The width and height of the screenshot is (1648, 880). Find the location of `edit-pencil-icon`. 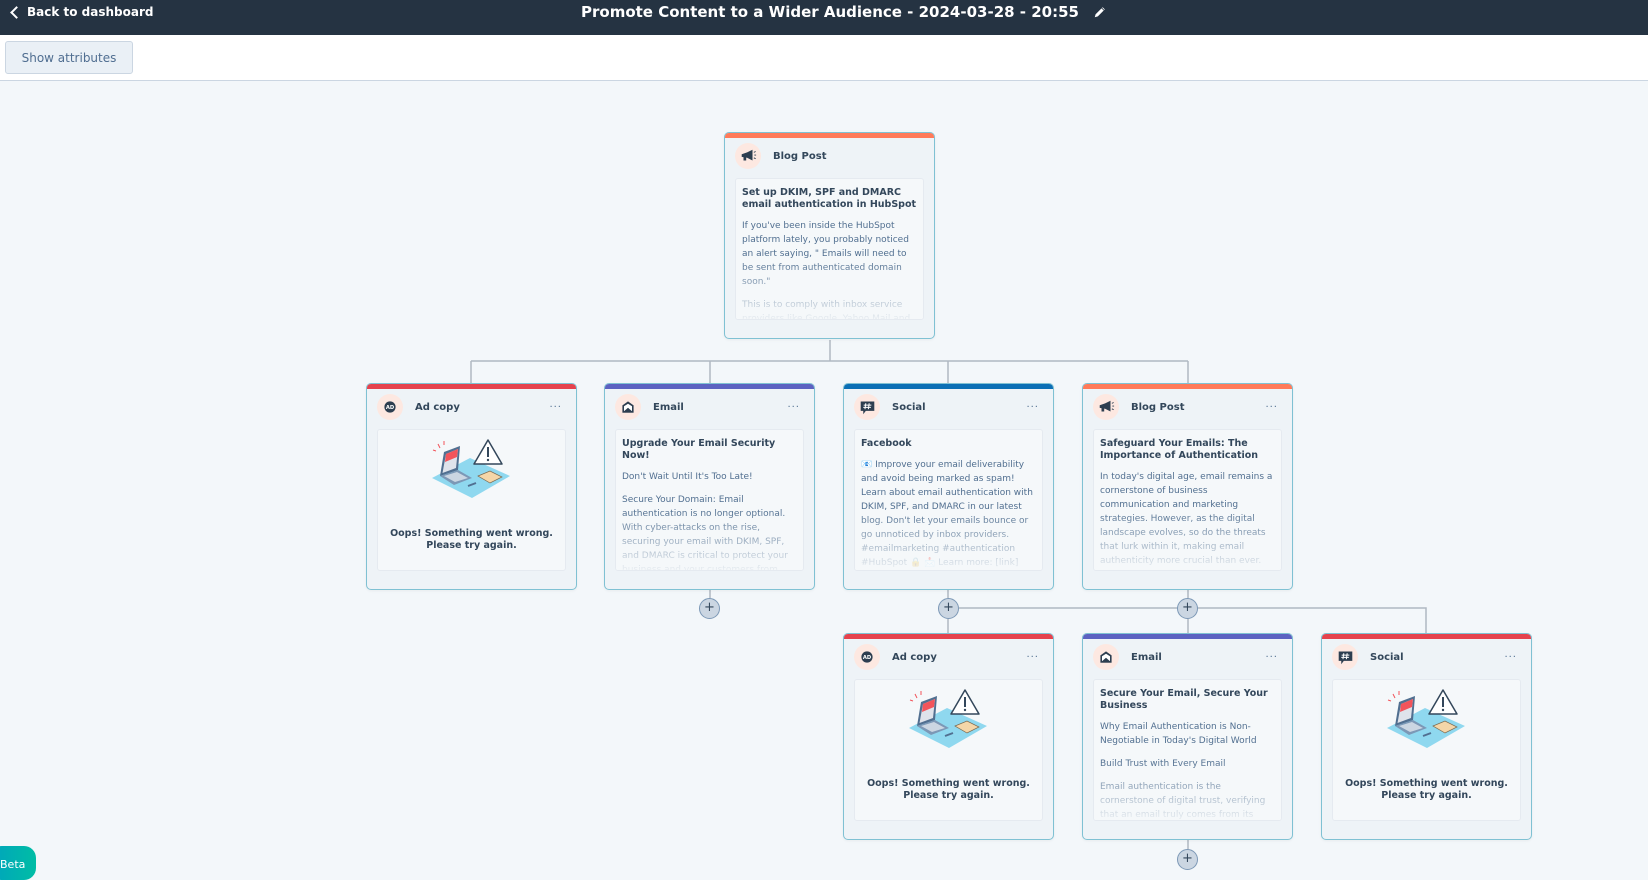

edit-pencil-icon is located at coordinates (1100, 12).